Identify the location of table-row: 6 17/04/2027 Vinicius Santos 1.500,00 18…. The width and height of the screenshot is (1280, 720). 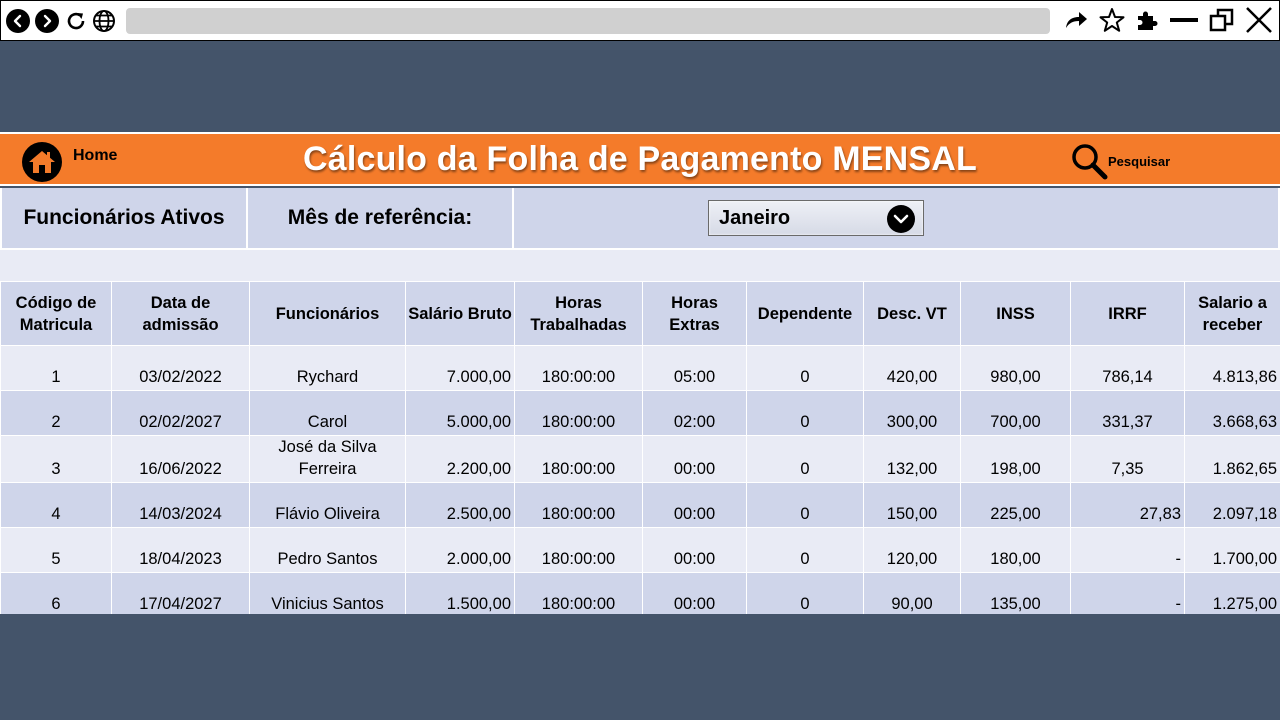
(640, 595).